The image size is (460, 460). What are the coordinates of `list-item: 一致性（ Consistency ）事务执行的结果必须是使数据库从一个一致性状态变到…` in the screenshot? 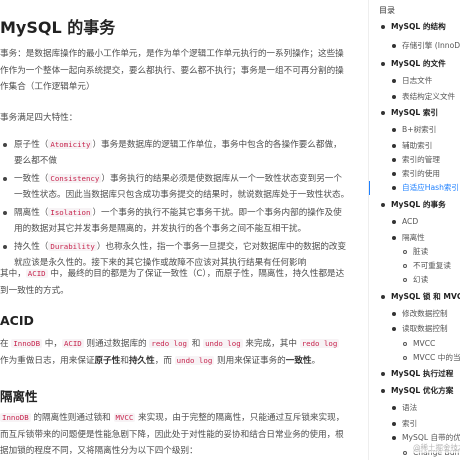 It's located at (175, 187).